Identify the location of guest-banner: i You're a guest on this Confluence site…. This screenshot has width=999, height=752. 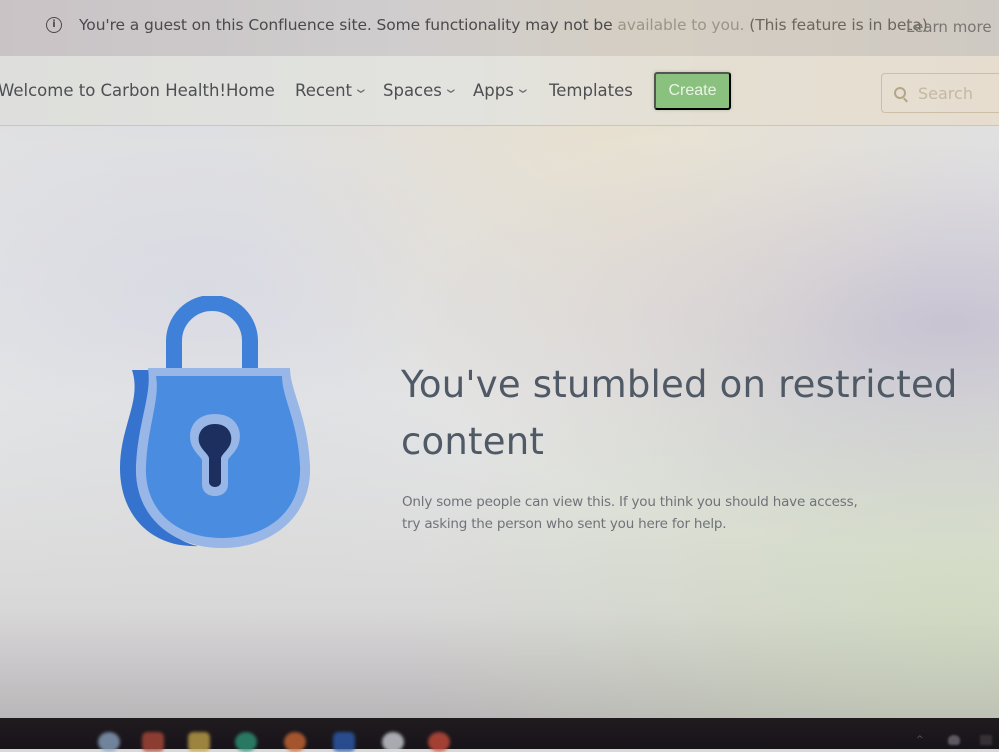
(499, 28).